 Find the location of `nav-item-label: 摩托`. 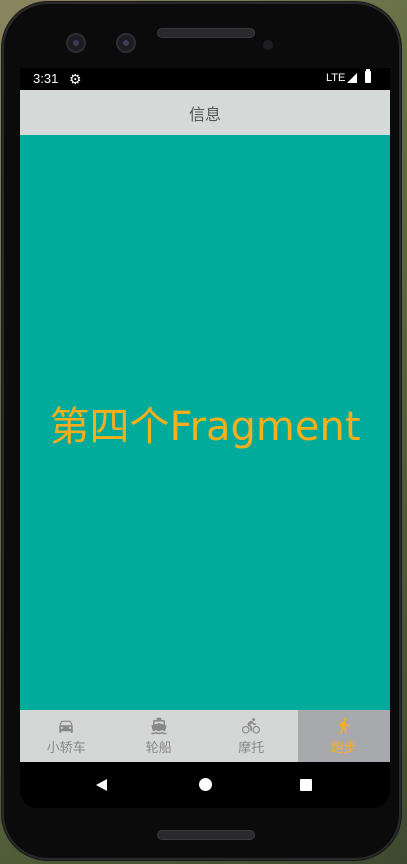

nav-item-label: 摩托 is located at coordinates (251, 748).